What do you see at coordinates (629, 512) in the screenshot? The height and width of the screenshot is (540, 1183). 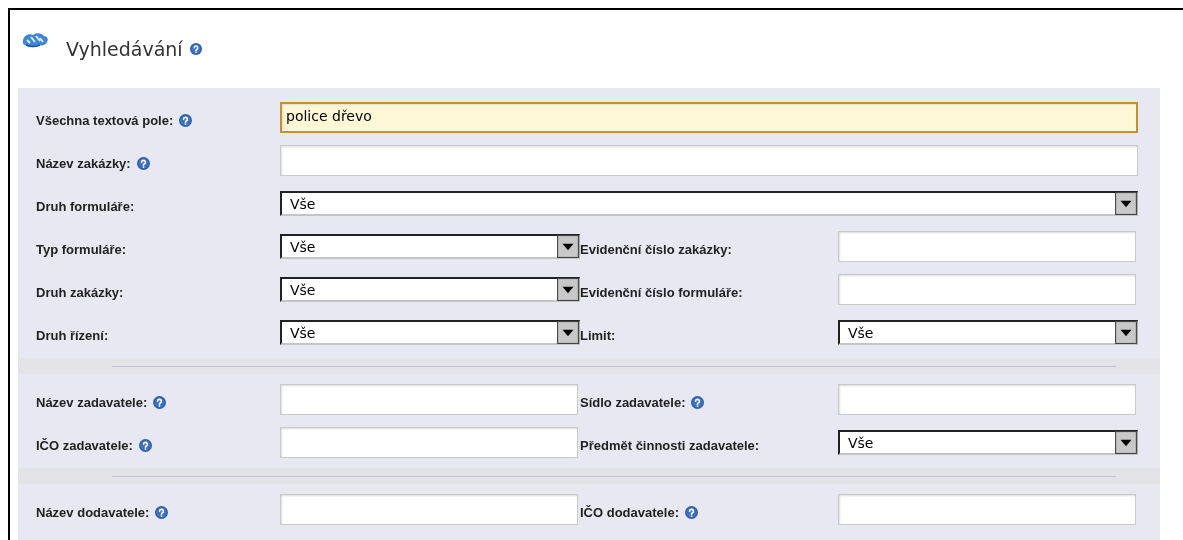 I see `field-label: IČO dodavatele:` at bounding box center [629, 512].